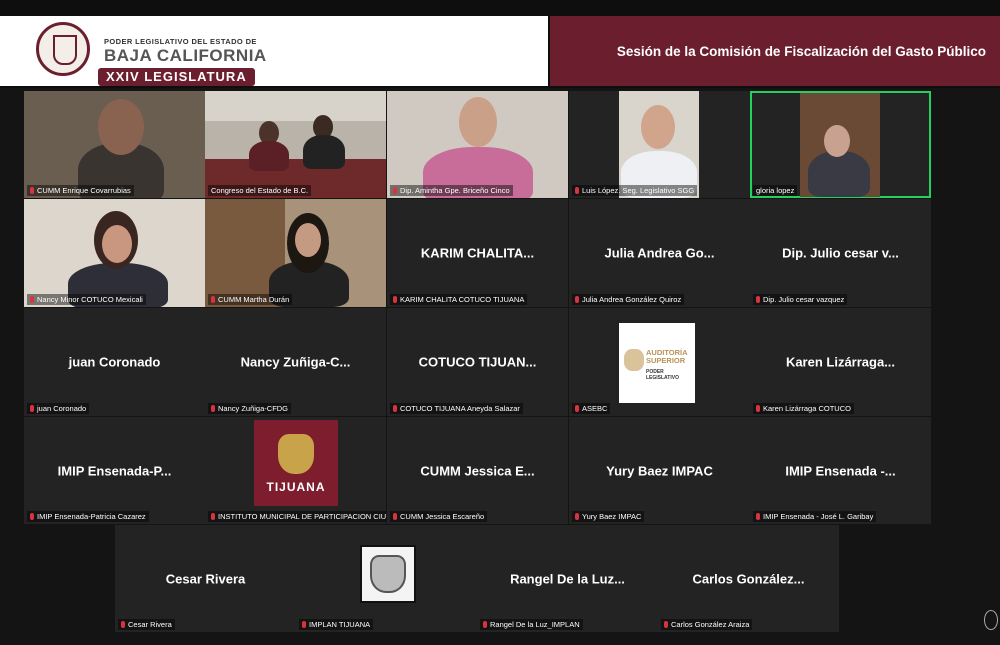  Describe the element at coordinates (114, 253) in the screenshot. I see `participant-tile: Nancy Minor COTUCO Mexicali` at that location.